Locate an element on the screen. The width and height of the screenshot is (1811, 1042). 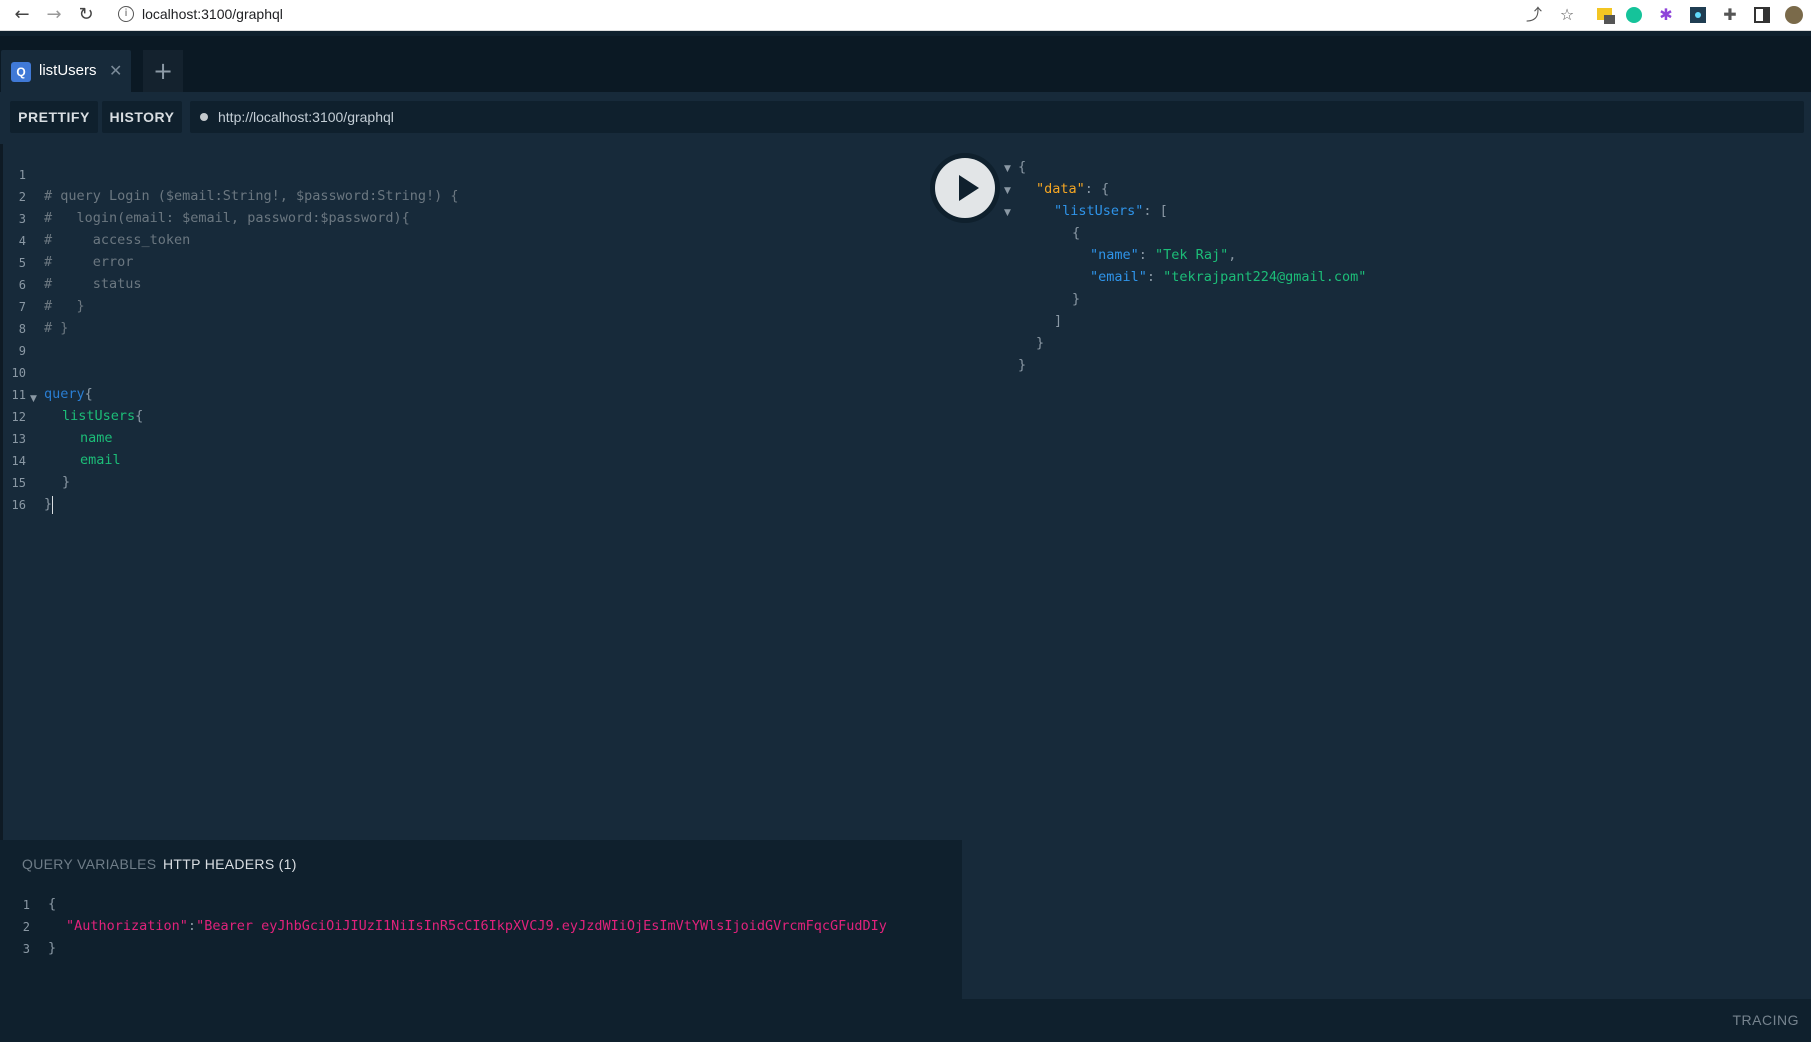
json-key-listusers: "listUsers" is located at coordinates (1099, 211).